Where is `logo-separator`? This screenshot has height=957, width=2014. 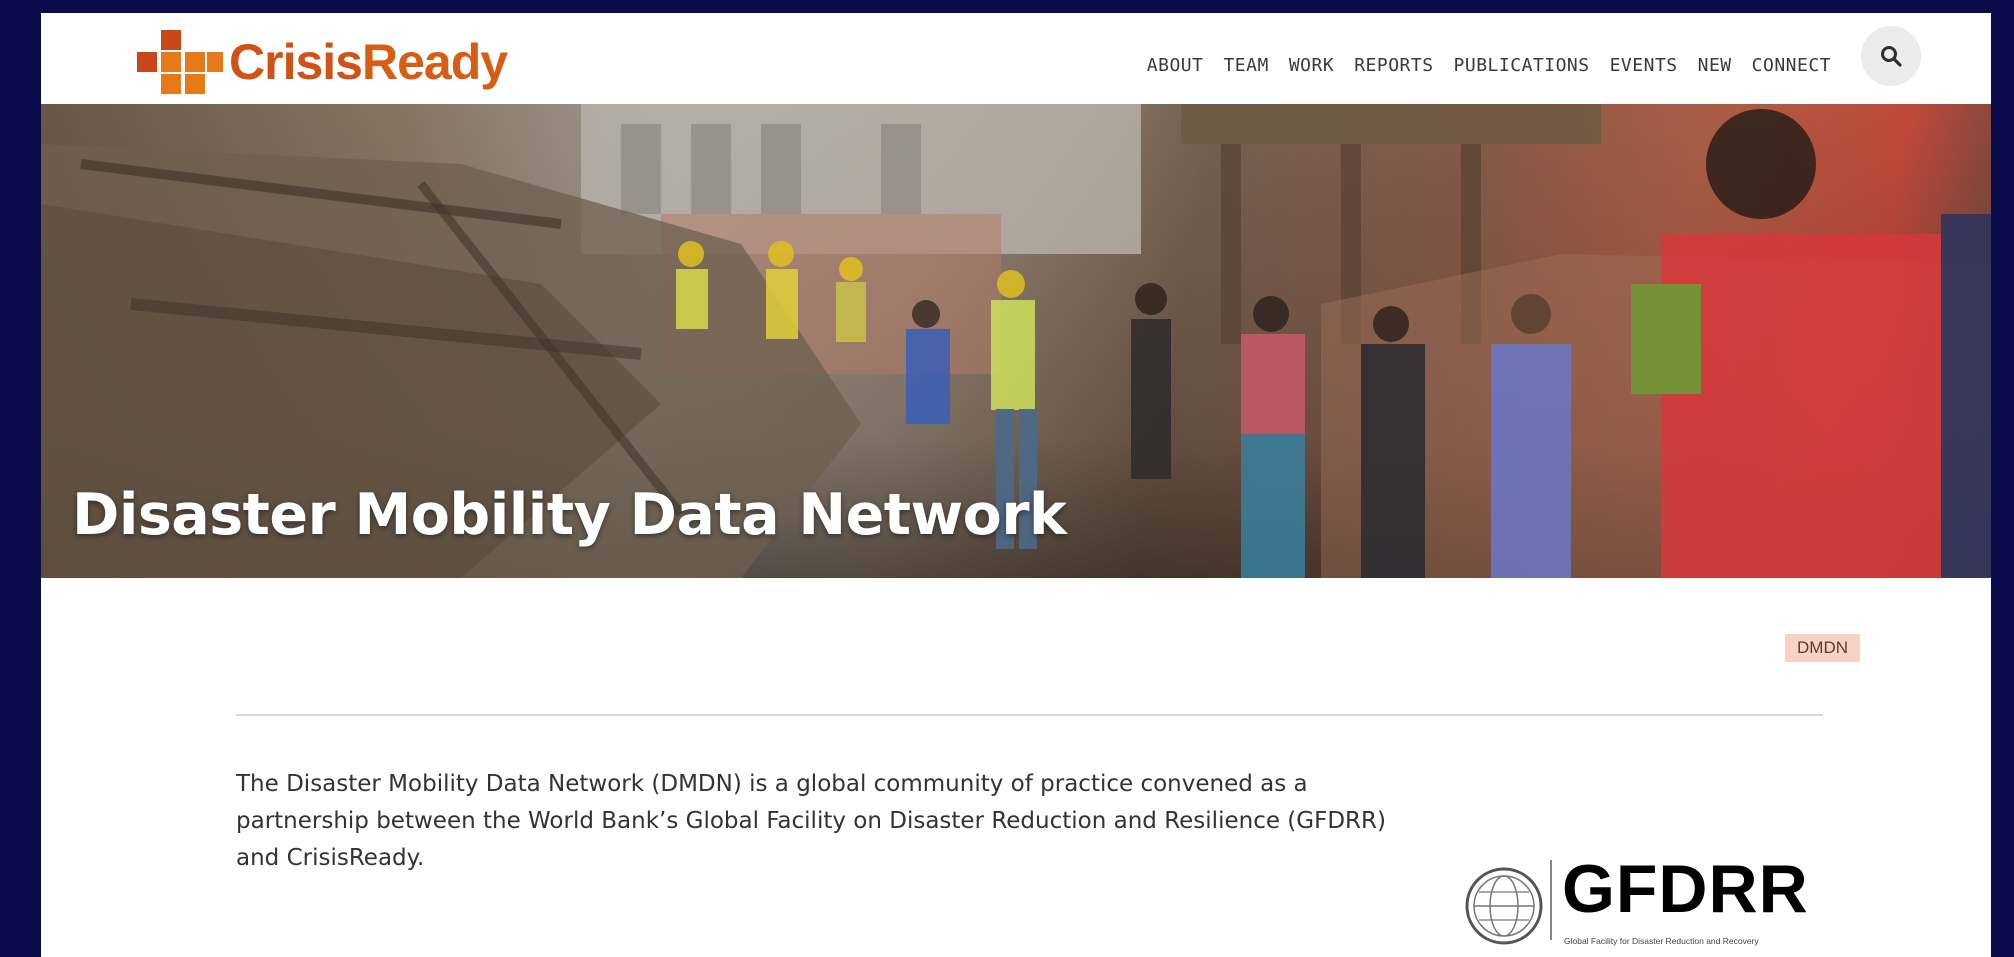 logo-separator is located at coordinates (1551, 900).